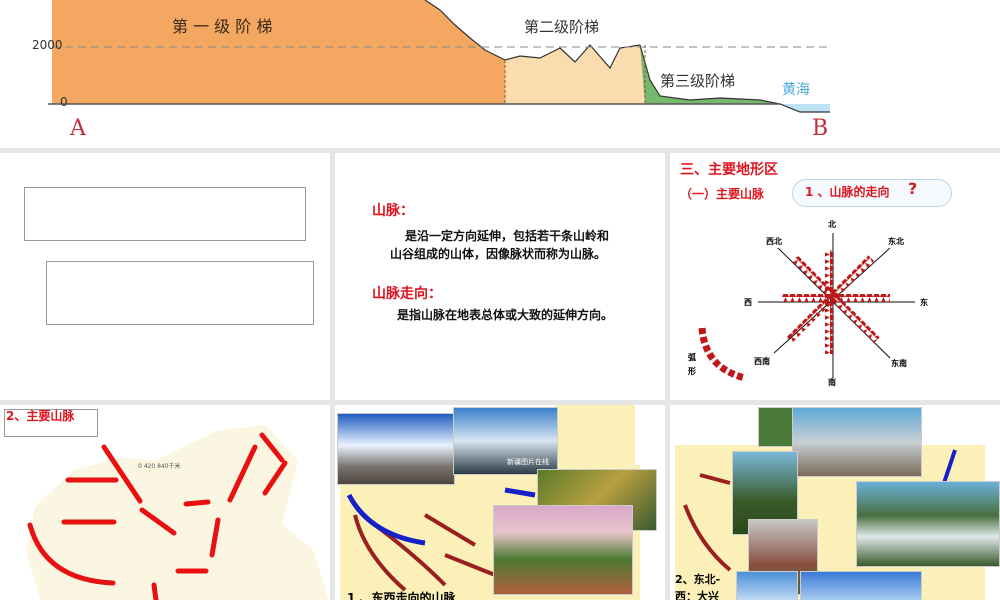 Image resolution: width=1000 pixels, height=600 pixels. I want to click on definition-line-1: 是沿一定方向延伸，包括若干条山岭和, so click(507, 236).